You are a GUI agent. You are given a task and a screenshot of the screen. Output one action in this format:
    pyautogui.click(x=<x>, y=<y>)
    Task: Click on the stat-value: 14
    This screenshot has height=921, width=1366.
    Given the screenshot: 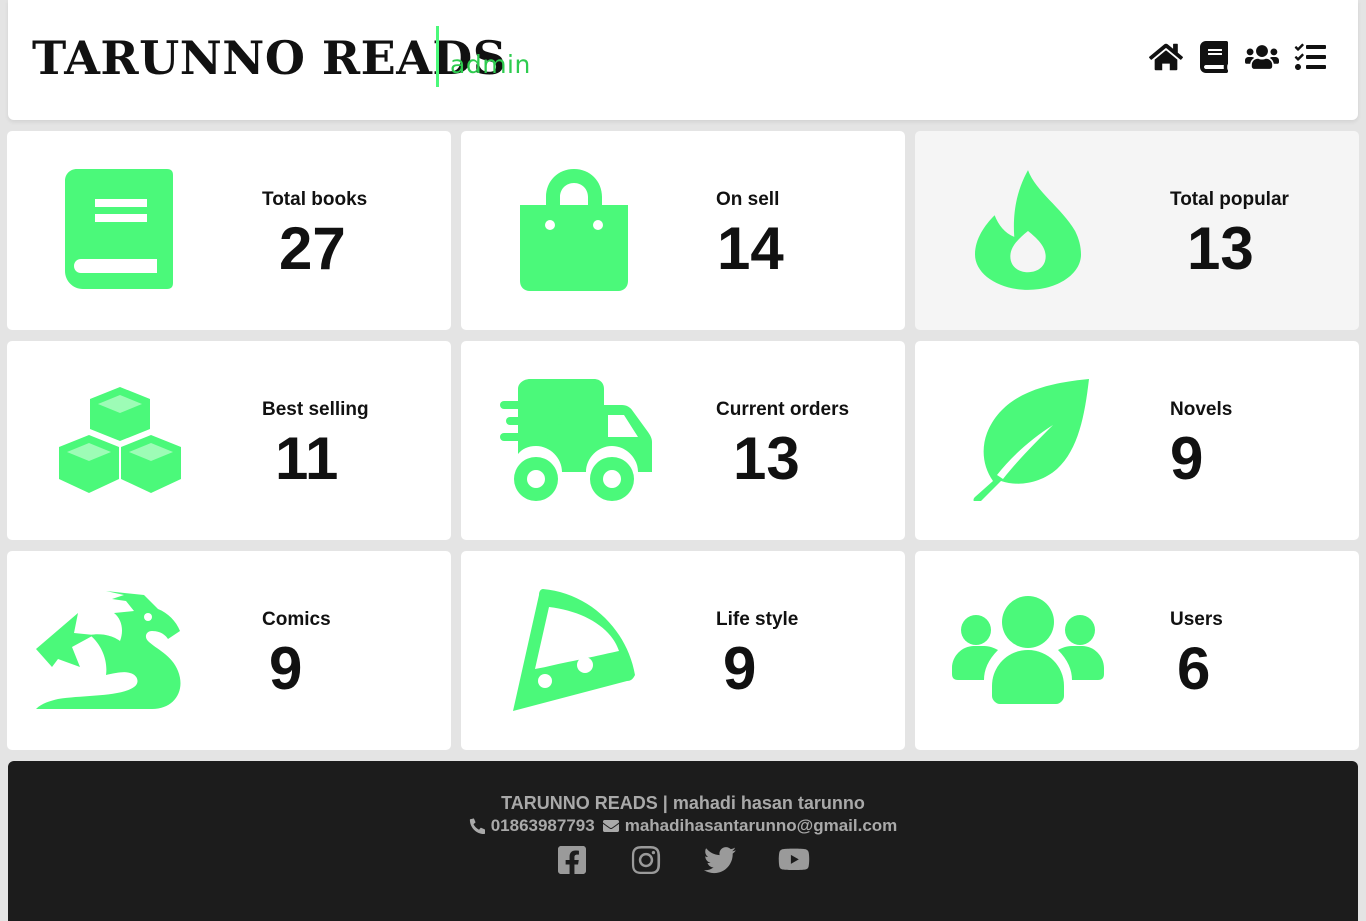 What is the action you would take?
    pyautogui.click(x=750, y=248)
    